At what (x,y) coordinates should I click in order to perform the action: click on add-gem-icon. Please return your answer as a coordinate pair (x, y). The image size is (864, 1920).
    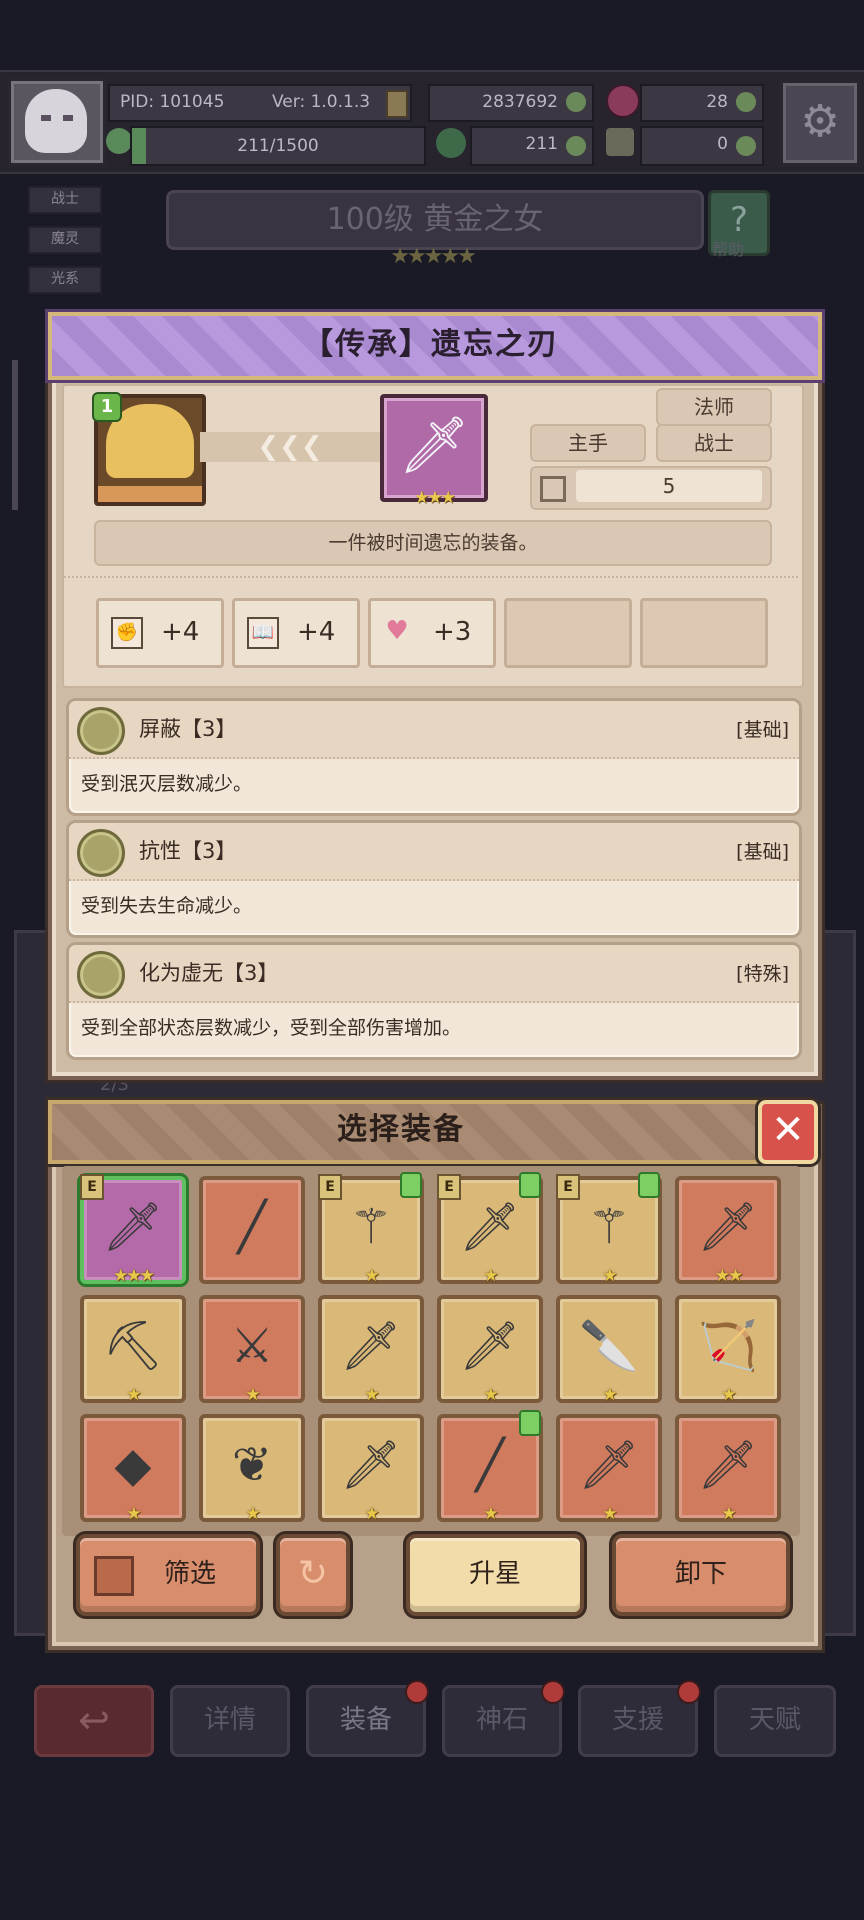
    Looking at the image, I should click on (746, 102).